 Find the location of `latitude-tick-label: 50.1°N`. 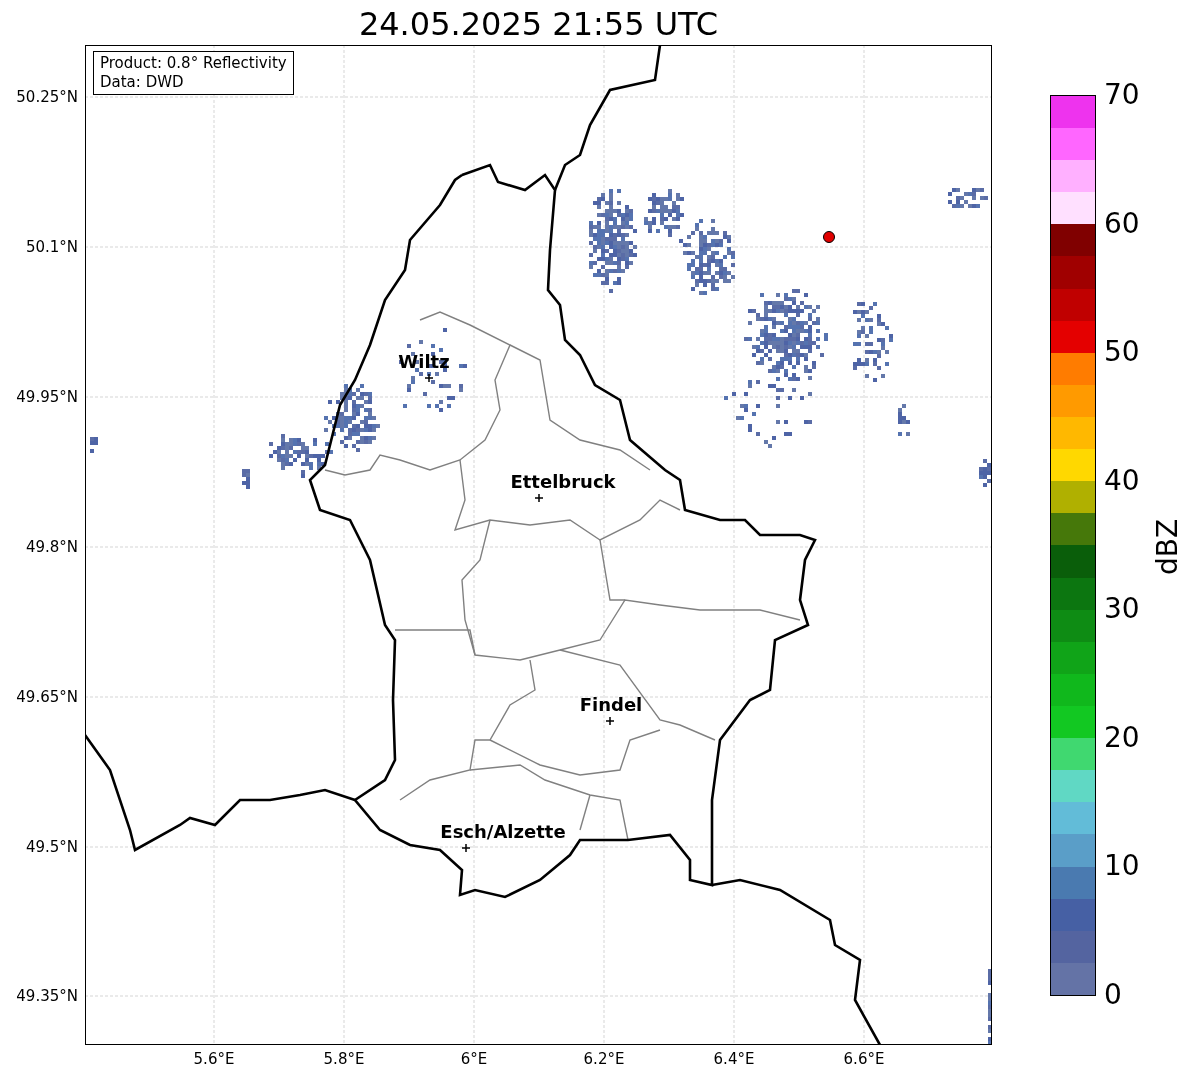

latitude-tick-label: 50.1°N is located at coordinates (51, 247).